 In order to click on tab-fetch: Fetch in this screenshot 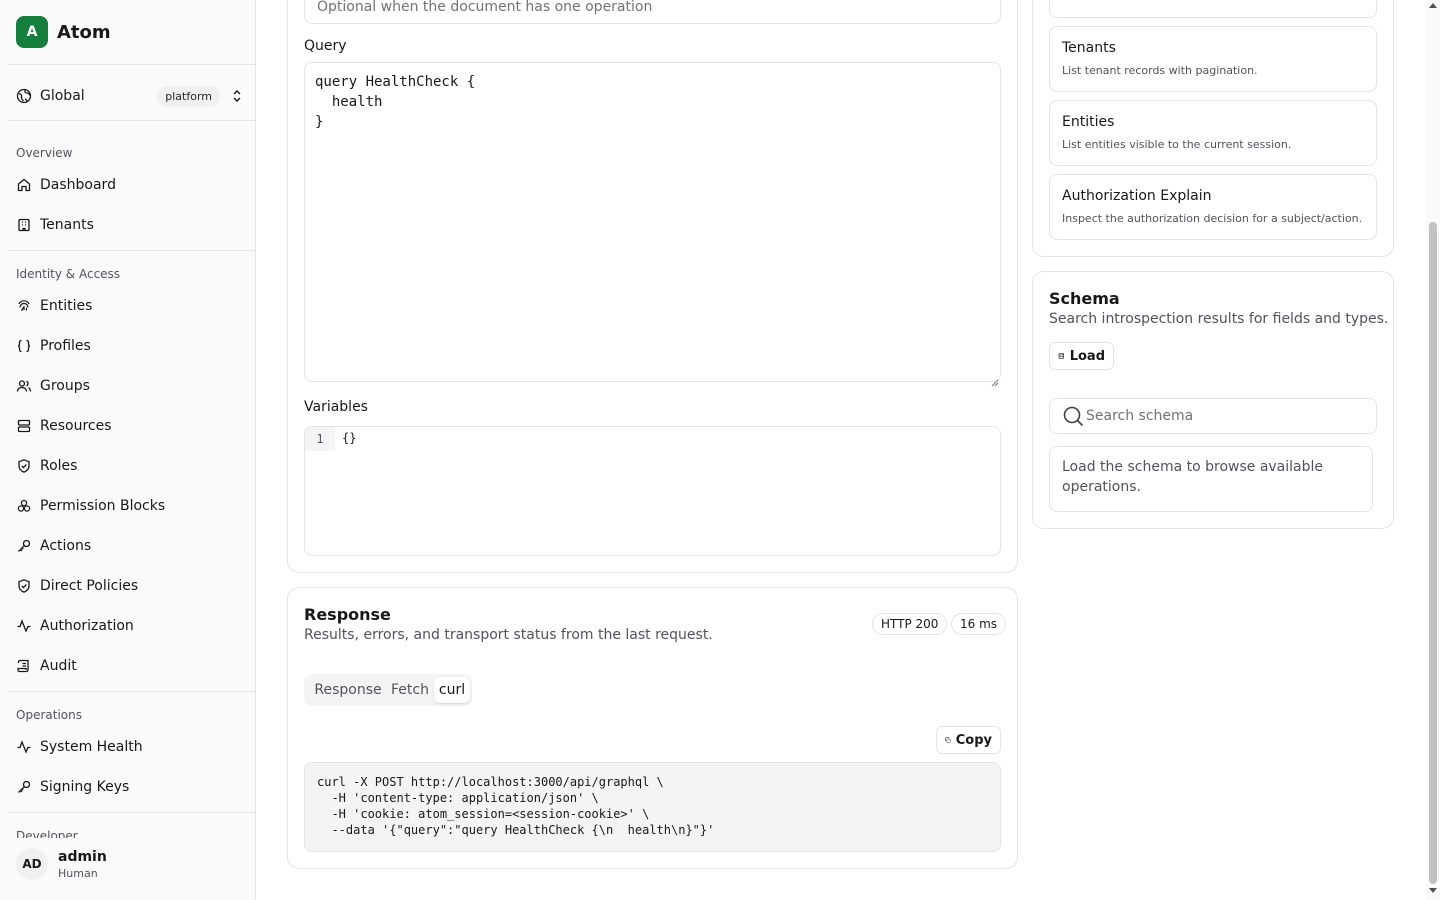, I will do `click(410, 690)`.